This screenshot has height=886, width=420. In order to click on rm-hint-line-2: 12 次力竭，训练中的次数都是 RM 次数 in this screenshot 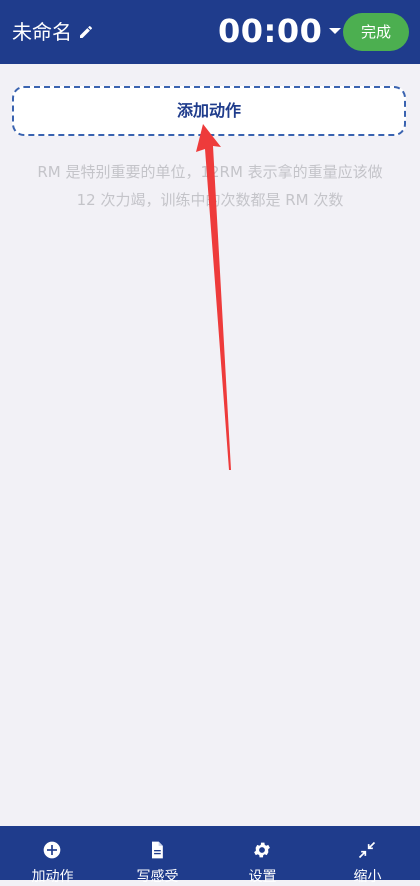, I will do `click(210, 200)`.